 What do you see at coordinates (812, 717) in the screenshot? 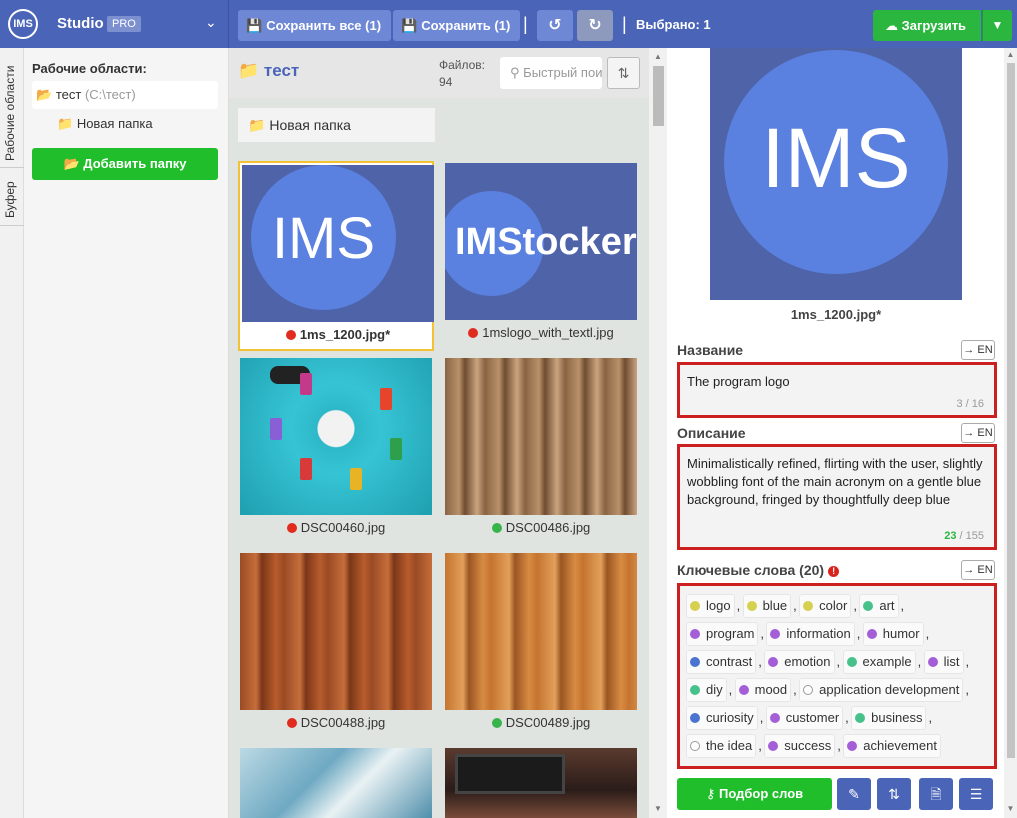
I see `keyword-text: customer` at bounding box center [812, 717].